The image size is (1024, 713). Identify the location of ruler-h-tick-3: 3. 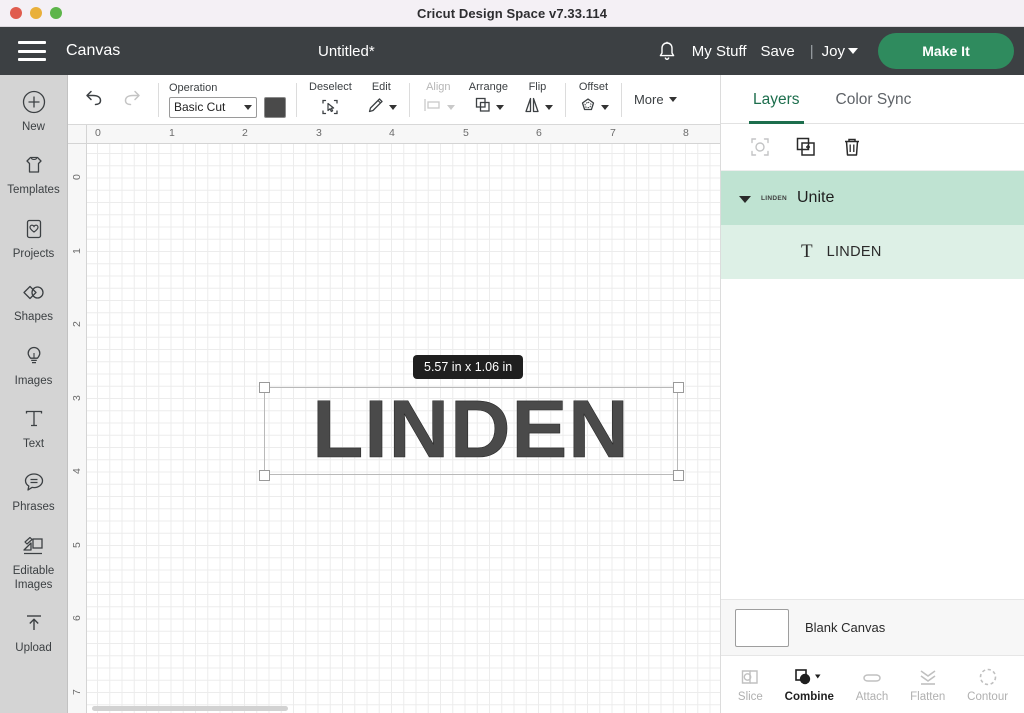
(319, 133).